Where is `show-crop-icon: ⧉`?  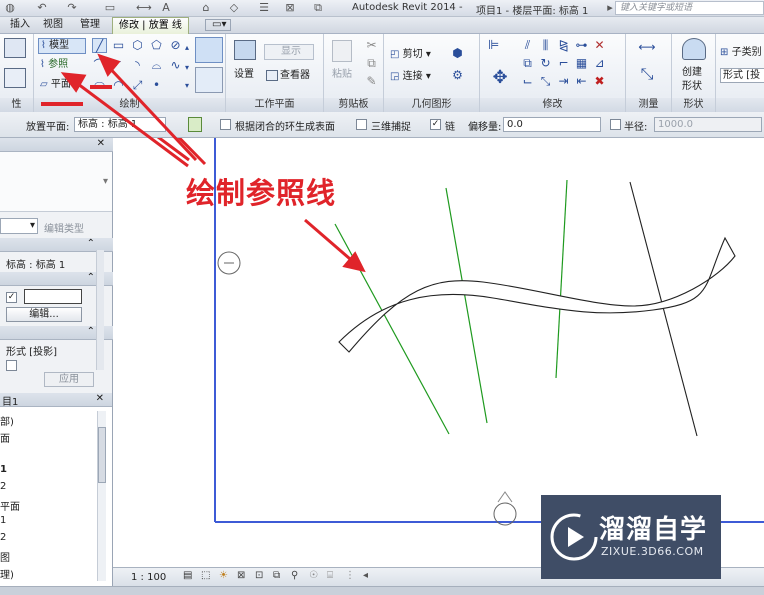 show-crop-icon: ⧉ is located at coordinates (276, 575).